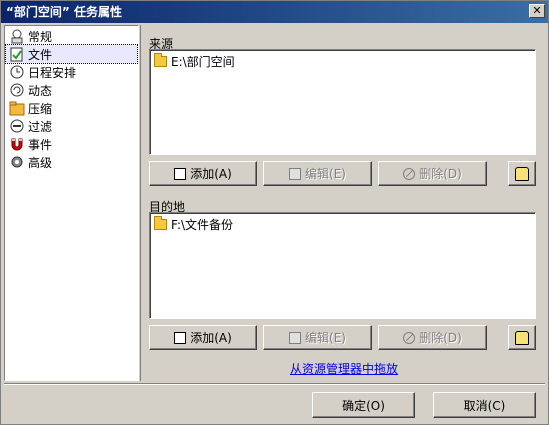  What do you see at coordinates (202, 224) in the screenshot?
I see `destination-path: F:\文件备份` at bounding box center [202, 224].